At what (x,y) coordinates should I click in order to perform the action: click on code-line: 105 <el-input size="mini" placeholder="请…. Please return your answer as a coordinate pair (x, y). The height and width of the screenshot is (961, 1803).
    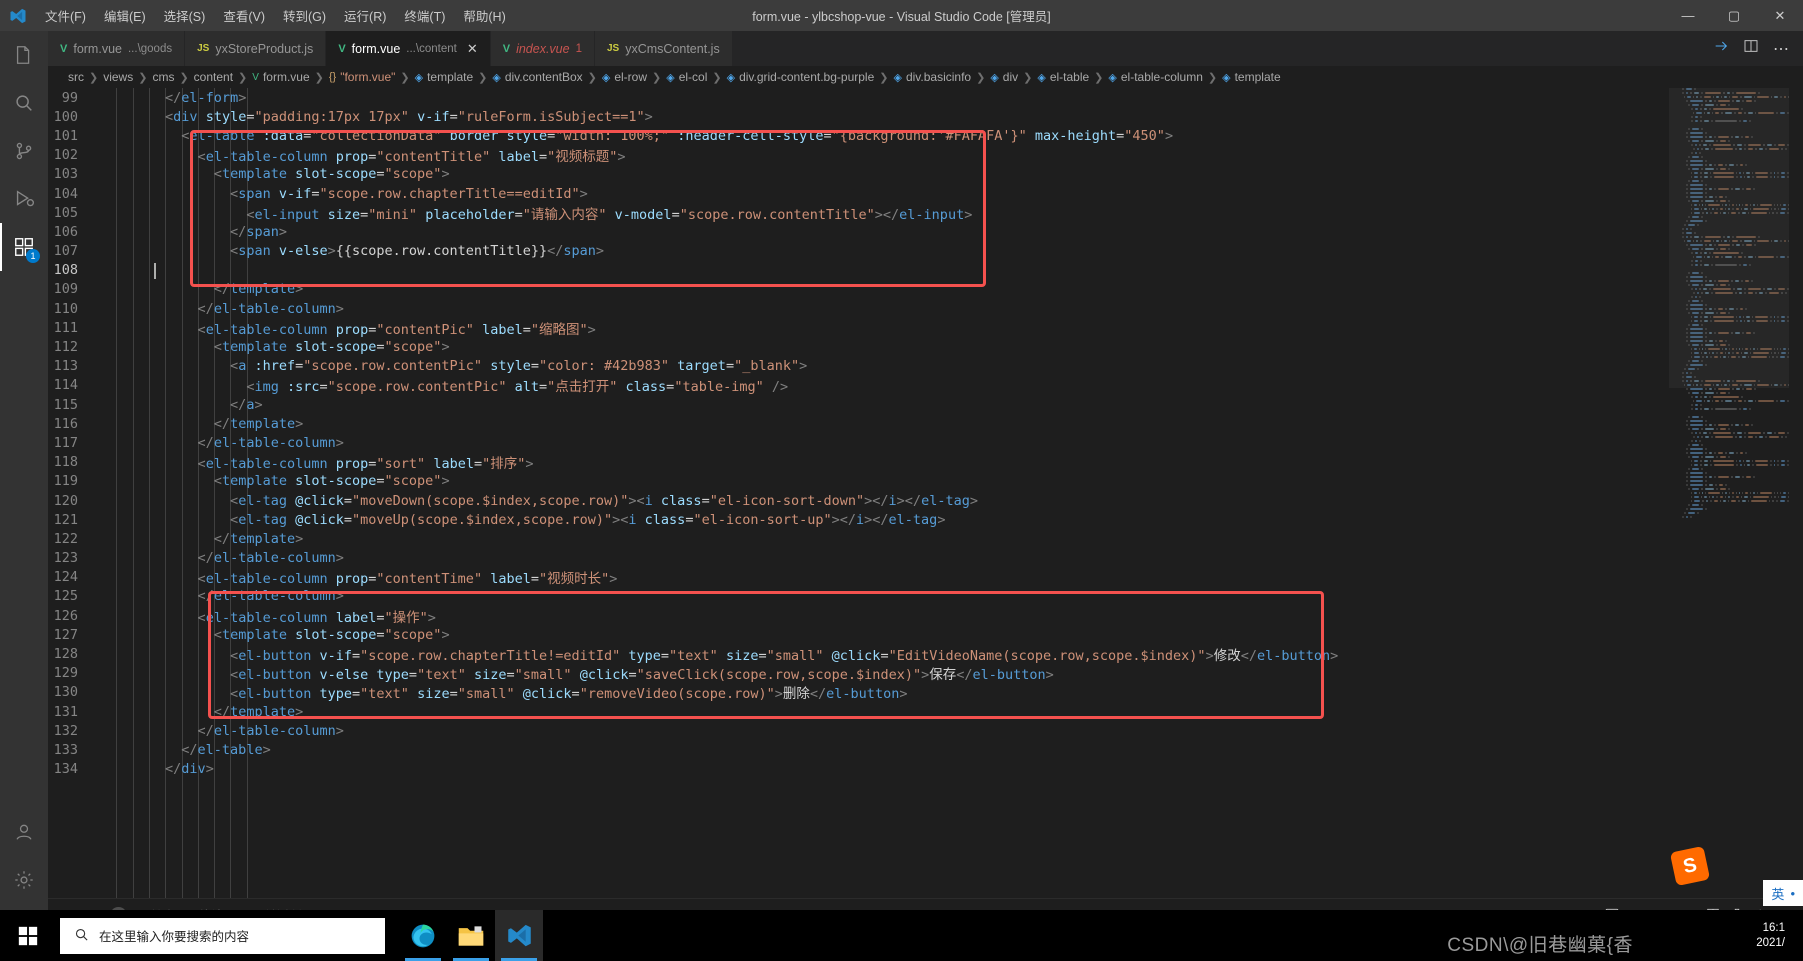
    Looking at the image, I should click on (925, 213).